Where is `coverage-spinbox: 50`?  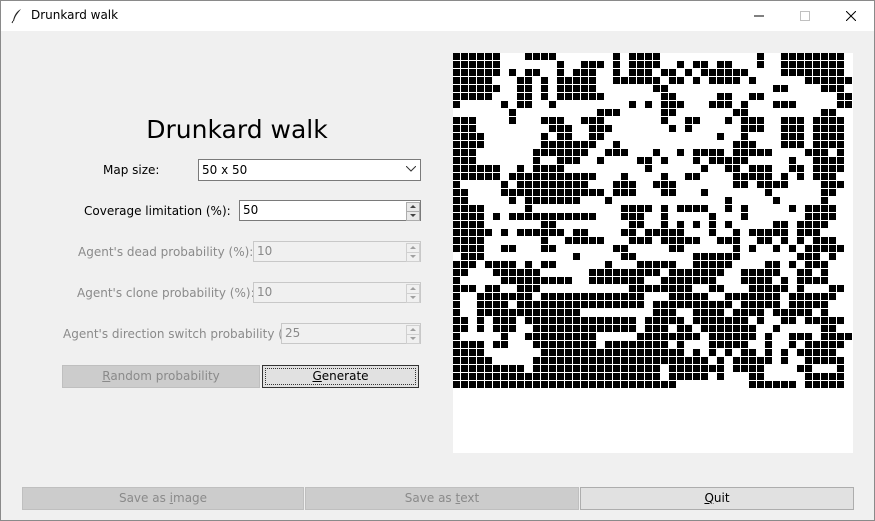 coverage-spinbox: 50 is located at coordinates (330, 210).